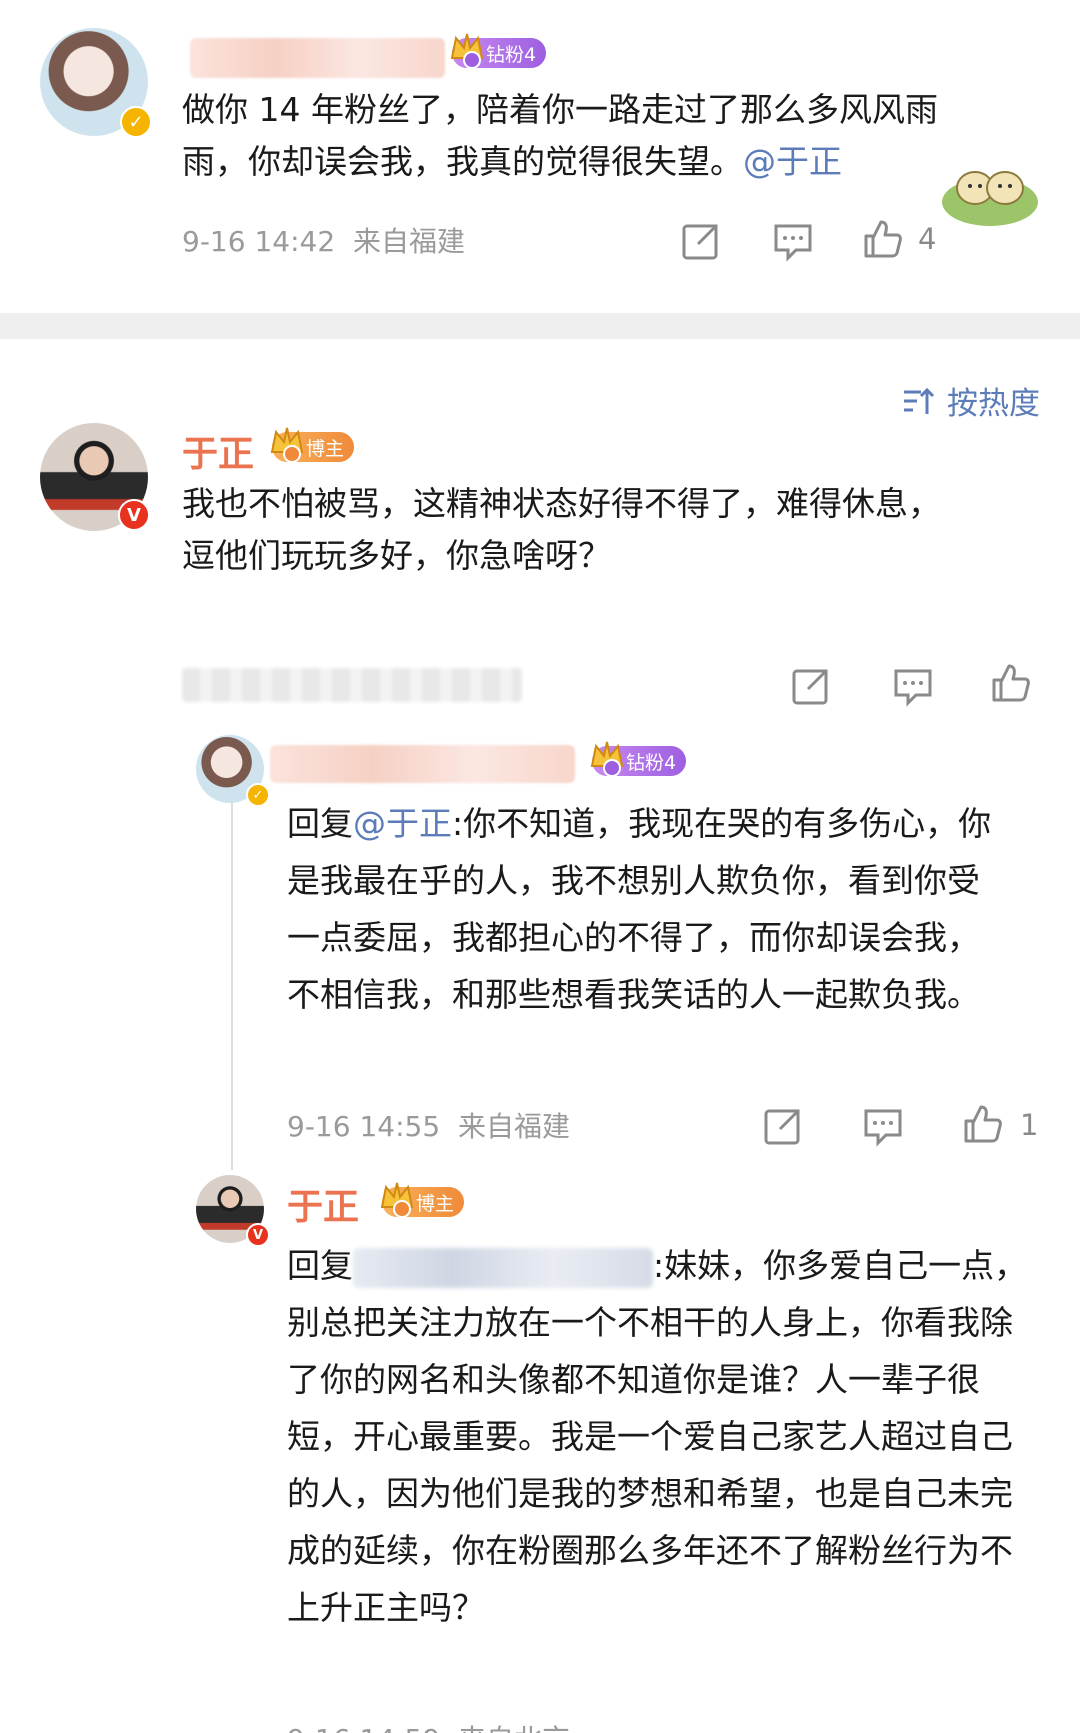 The width and height of the screenshot is (1080, 1733). I want to click on timestamp: 9-16 14:42 来自福建, so click(323, 241).